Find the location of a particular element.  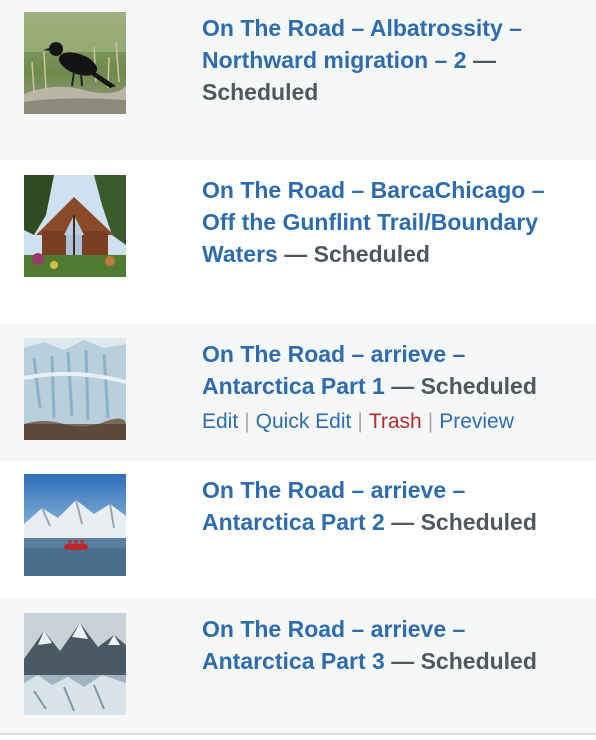

trash-link: Trash is located at coordinates (395, 421).